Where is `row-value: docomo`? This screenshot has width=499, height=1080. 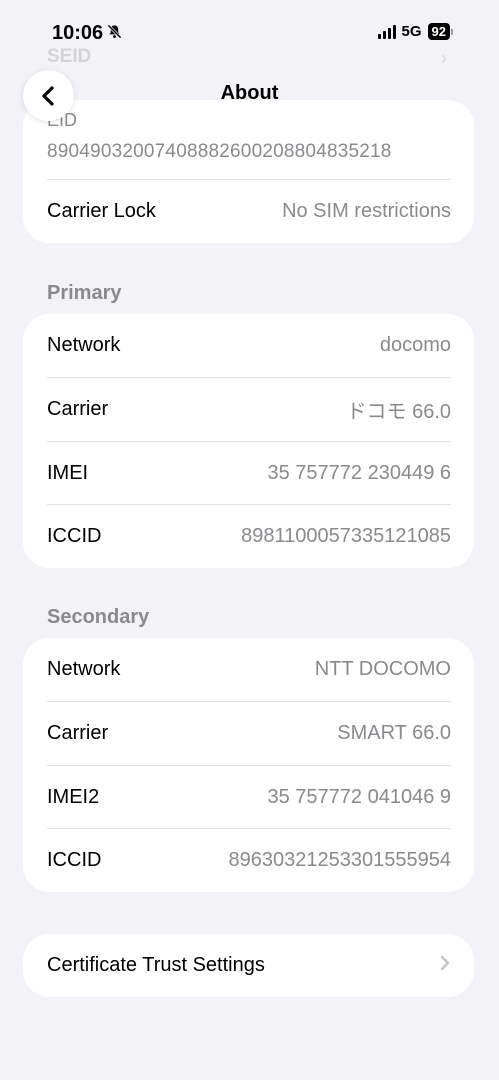
row-value: docomo is located at coordinates (415, 345).